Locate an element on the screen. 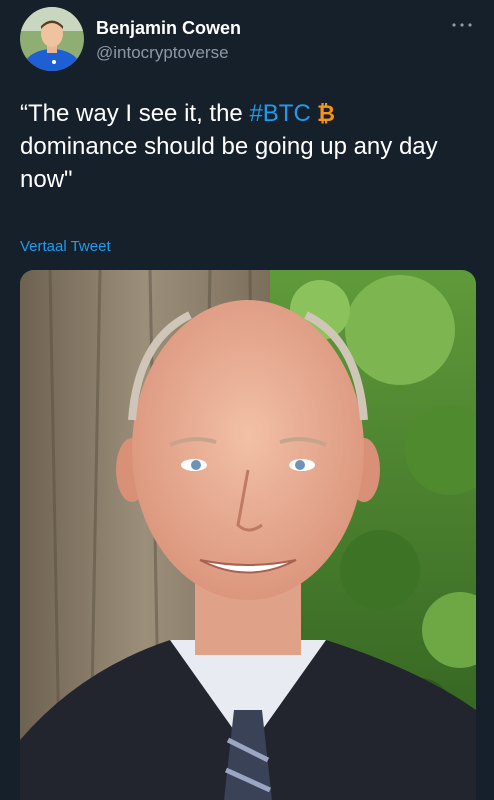 The width and height of the screenshot is (494, 800). bitcoin-emoji: ₿ is located at coordinates (326, 113).